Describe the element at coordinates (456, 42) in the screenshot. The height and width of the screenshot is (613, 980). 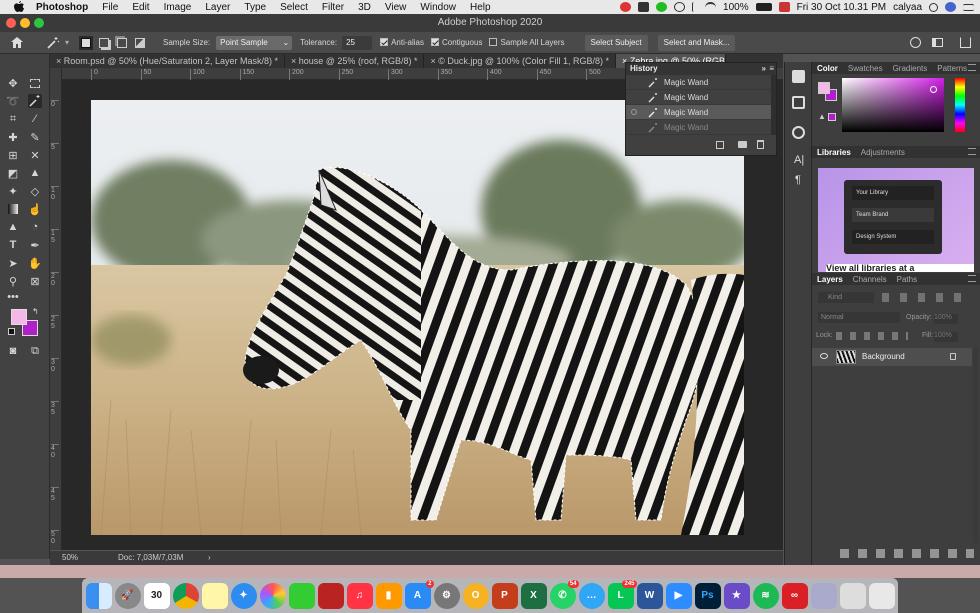
I see `contiguous-checkbox: Contiguous` at that location.